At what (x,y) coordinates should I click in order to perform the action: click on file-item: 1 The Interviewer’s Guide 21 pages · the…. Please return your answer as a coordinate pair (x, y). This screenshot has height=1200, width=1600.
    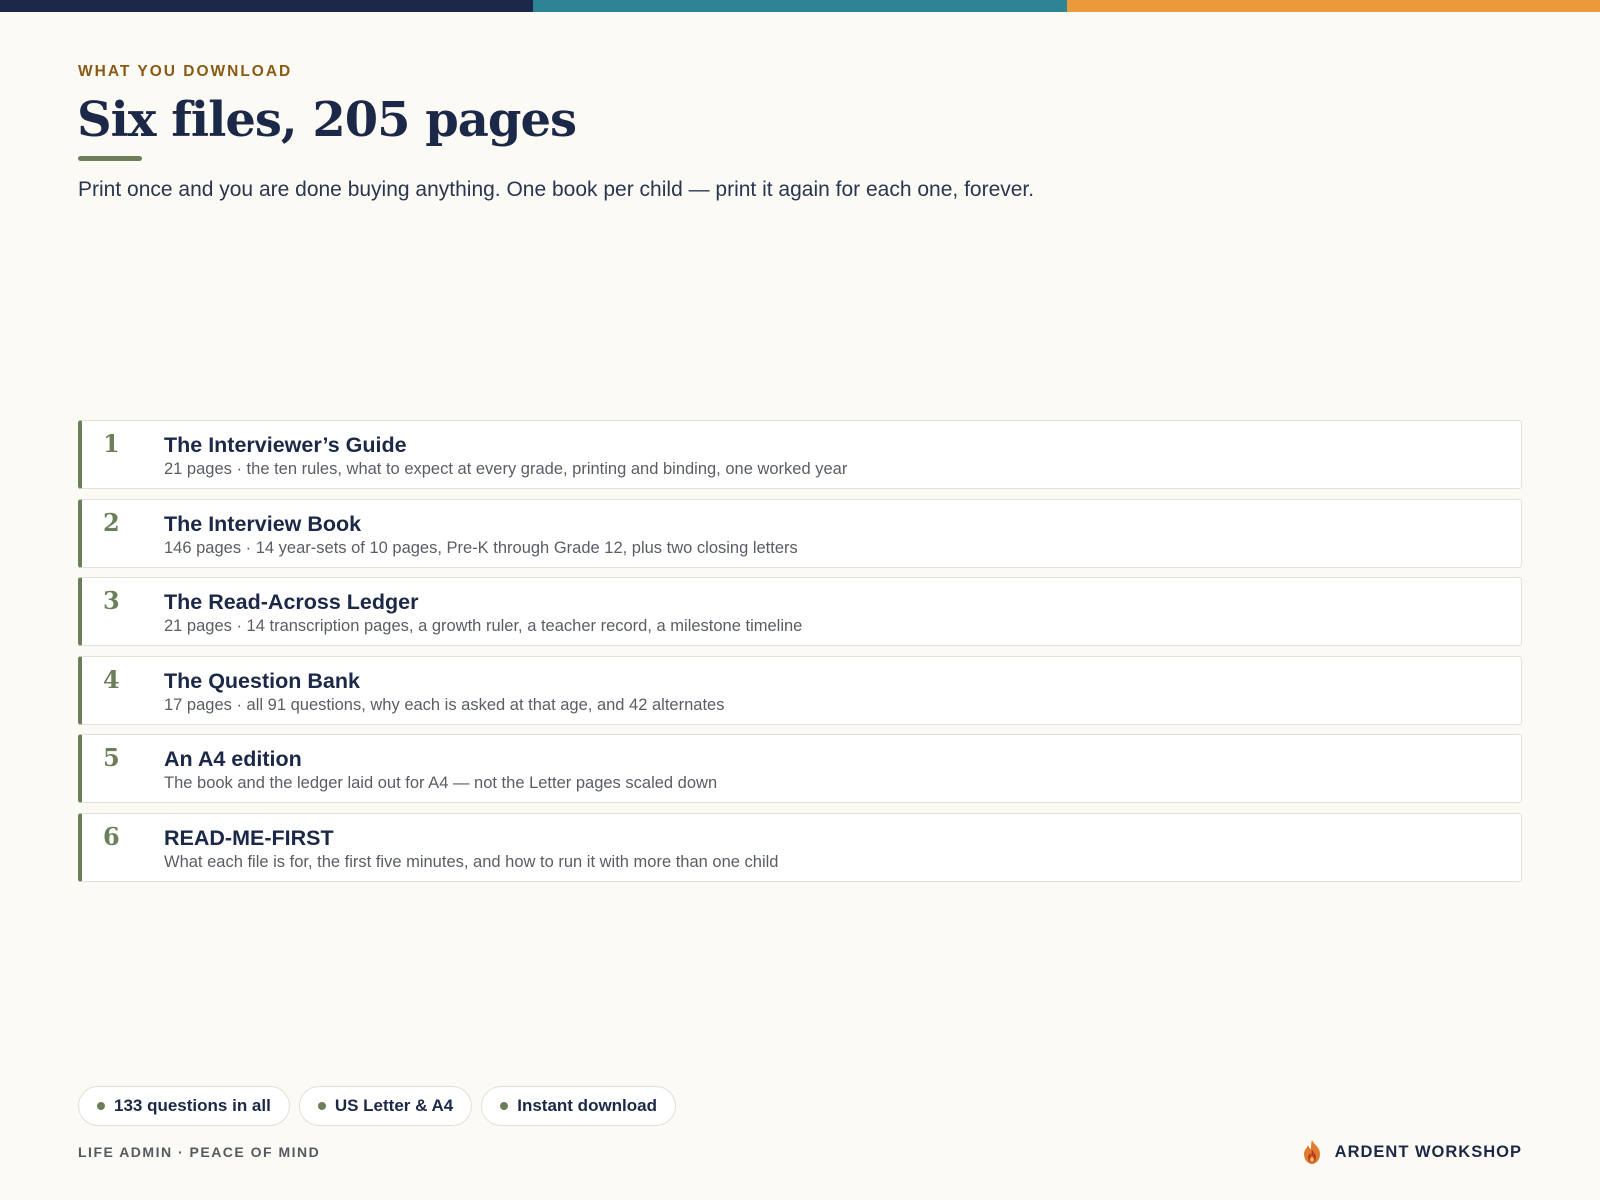
    Looking at the image, I should click on (800, 454).